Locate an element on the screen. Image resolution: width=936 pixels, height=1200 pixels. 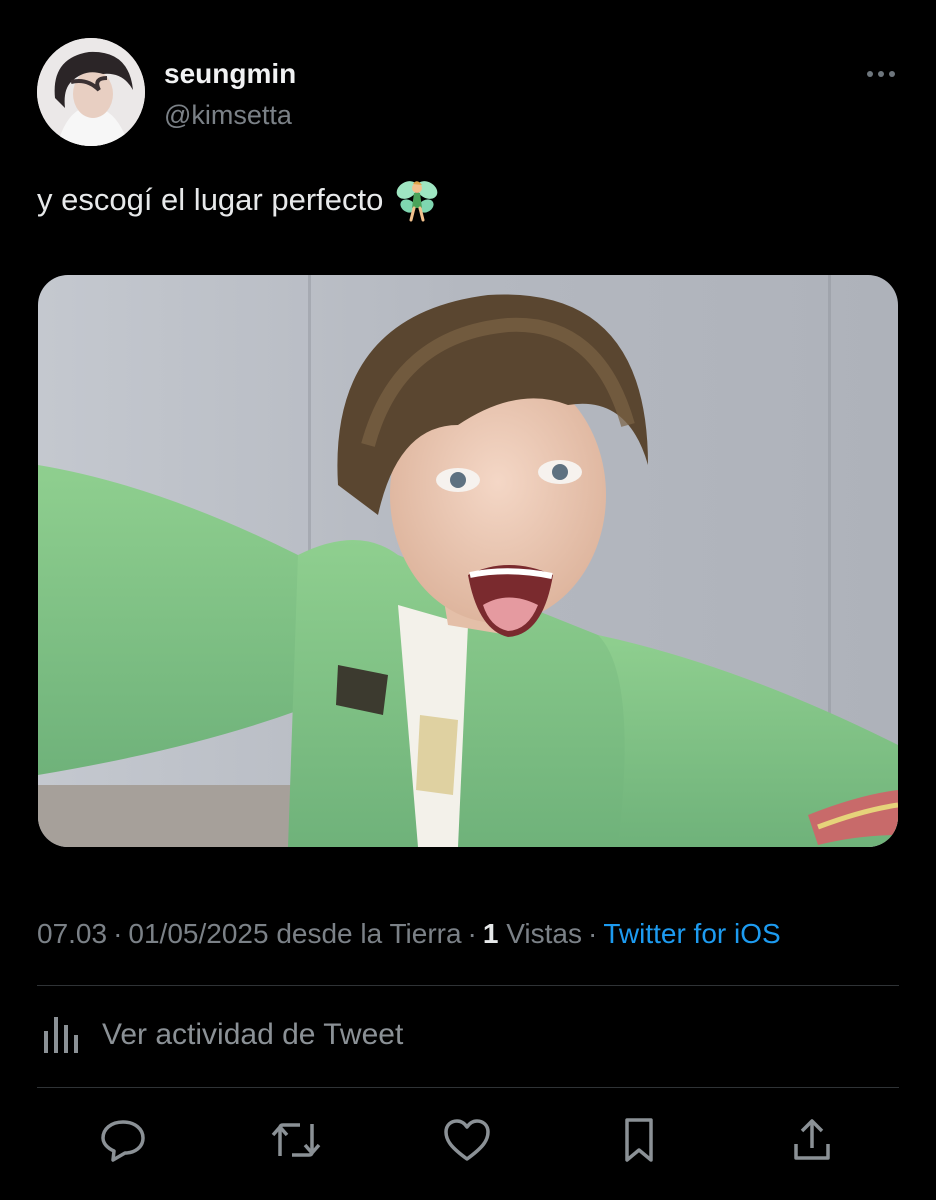
tweet-location: desde la Tierra is located at coordinates (369, 933).